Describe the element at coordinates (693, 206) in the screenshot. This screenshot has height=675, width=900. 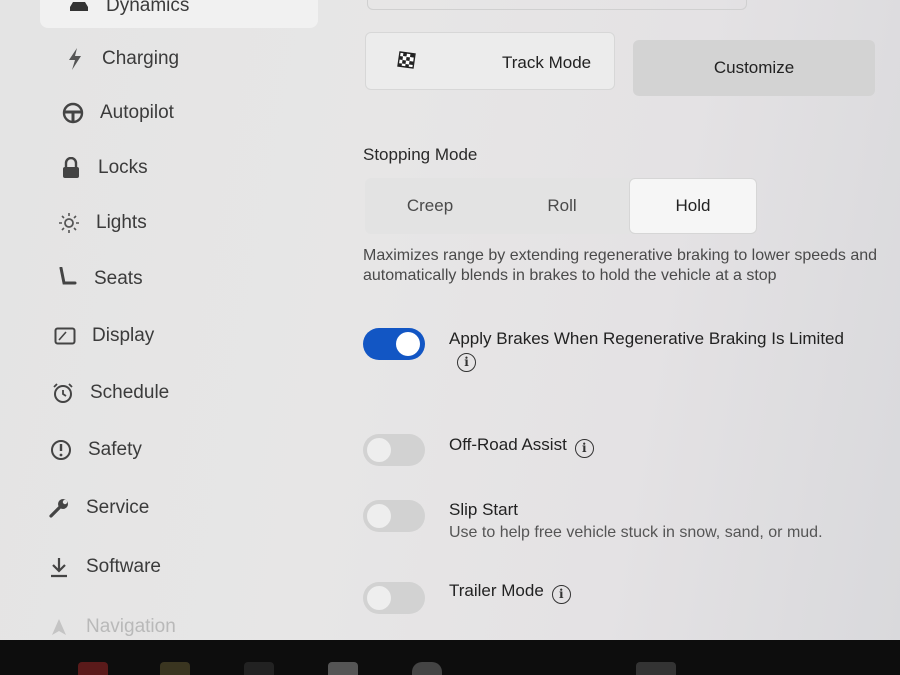
I see `stopping-option-hold: Hold` at that location.